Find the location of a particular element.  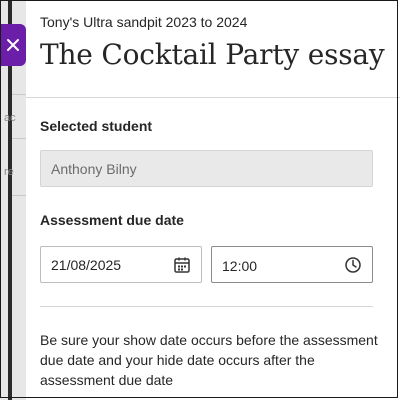

section-divider is located at coordinates (206, 306).